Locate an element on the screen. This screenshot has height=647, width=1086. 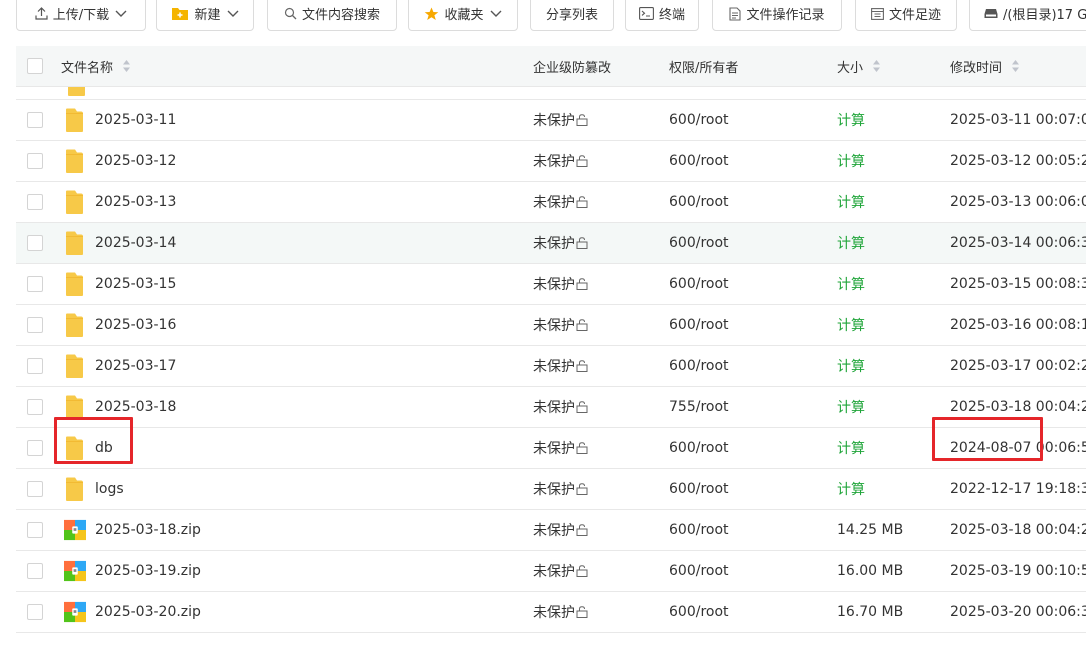
file-name-cell: db is located at coordinates (88, 448).